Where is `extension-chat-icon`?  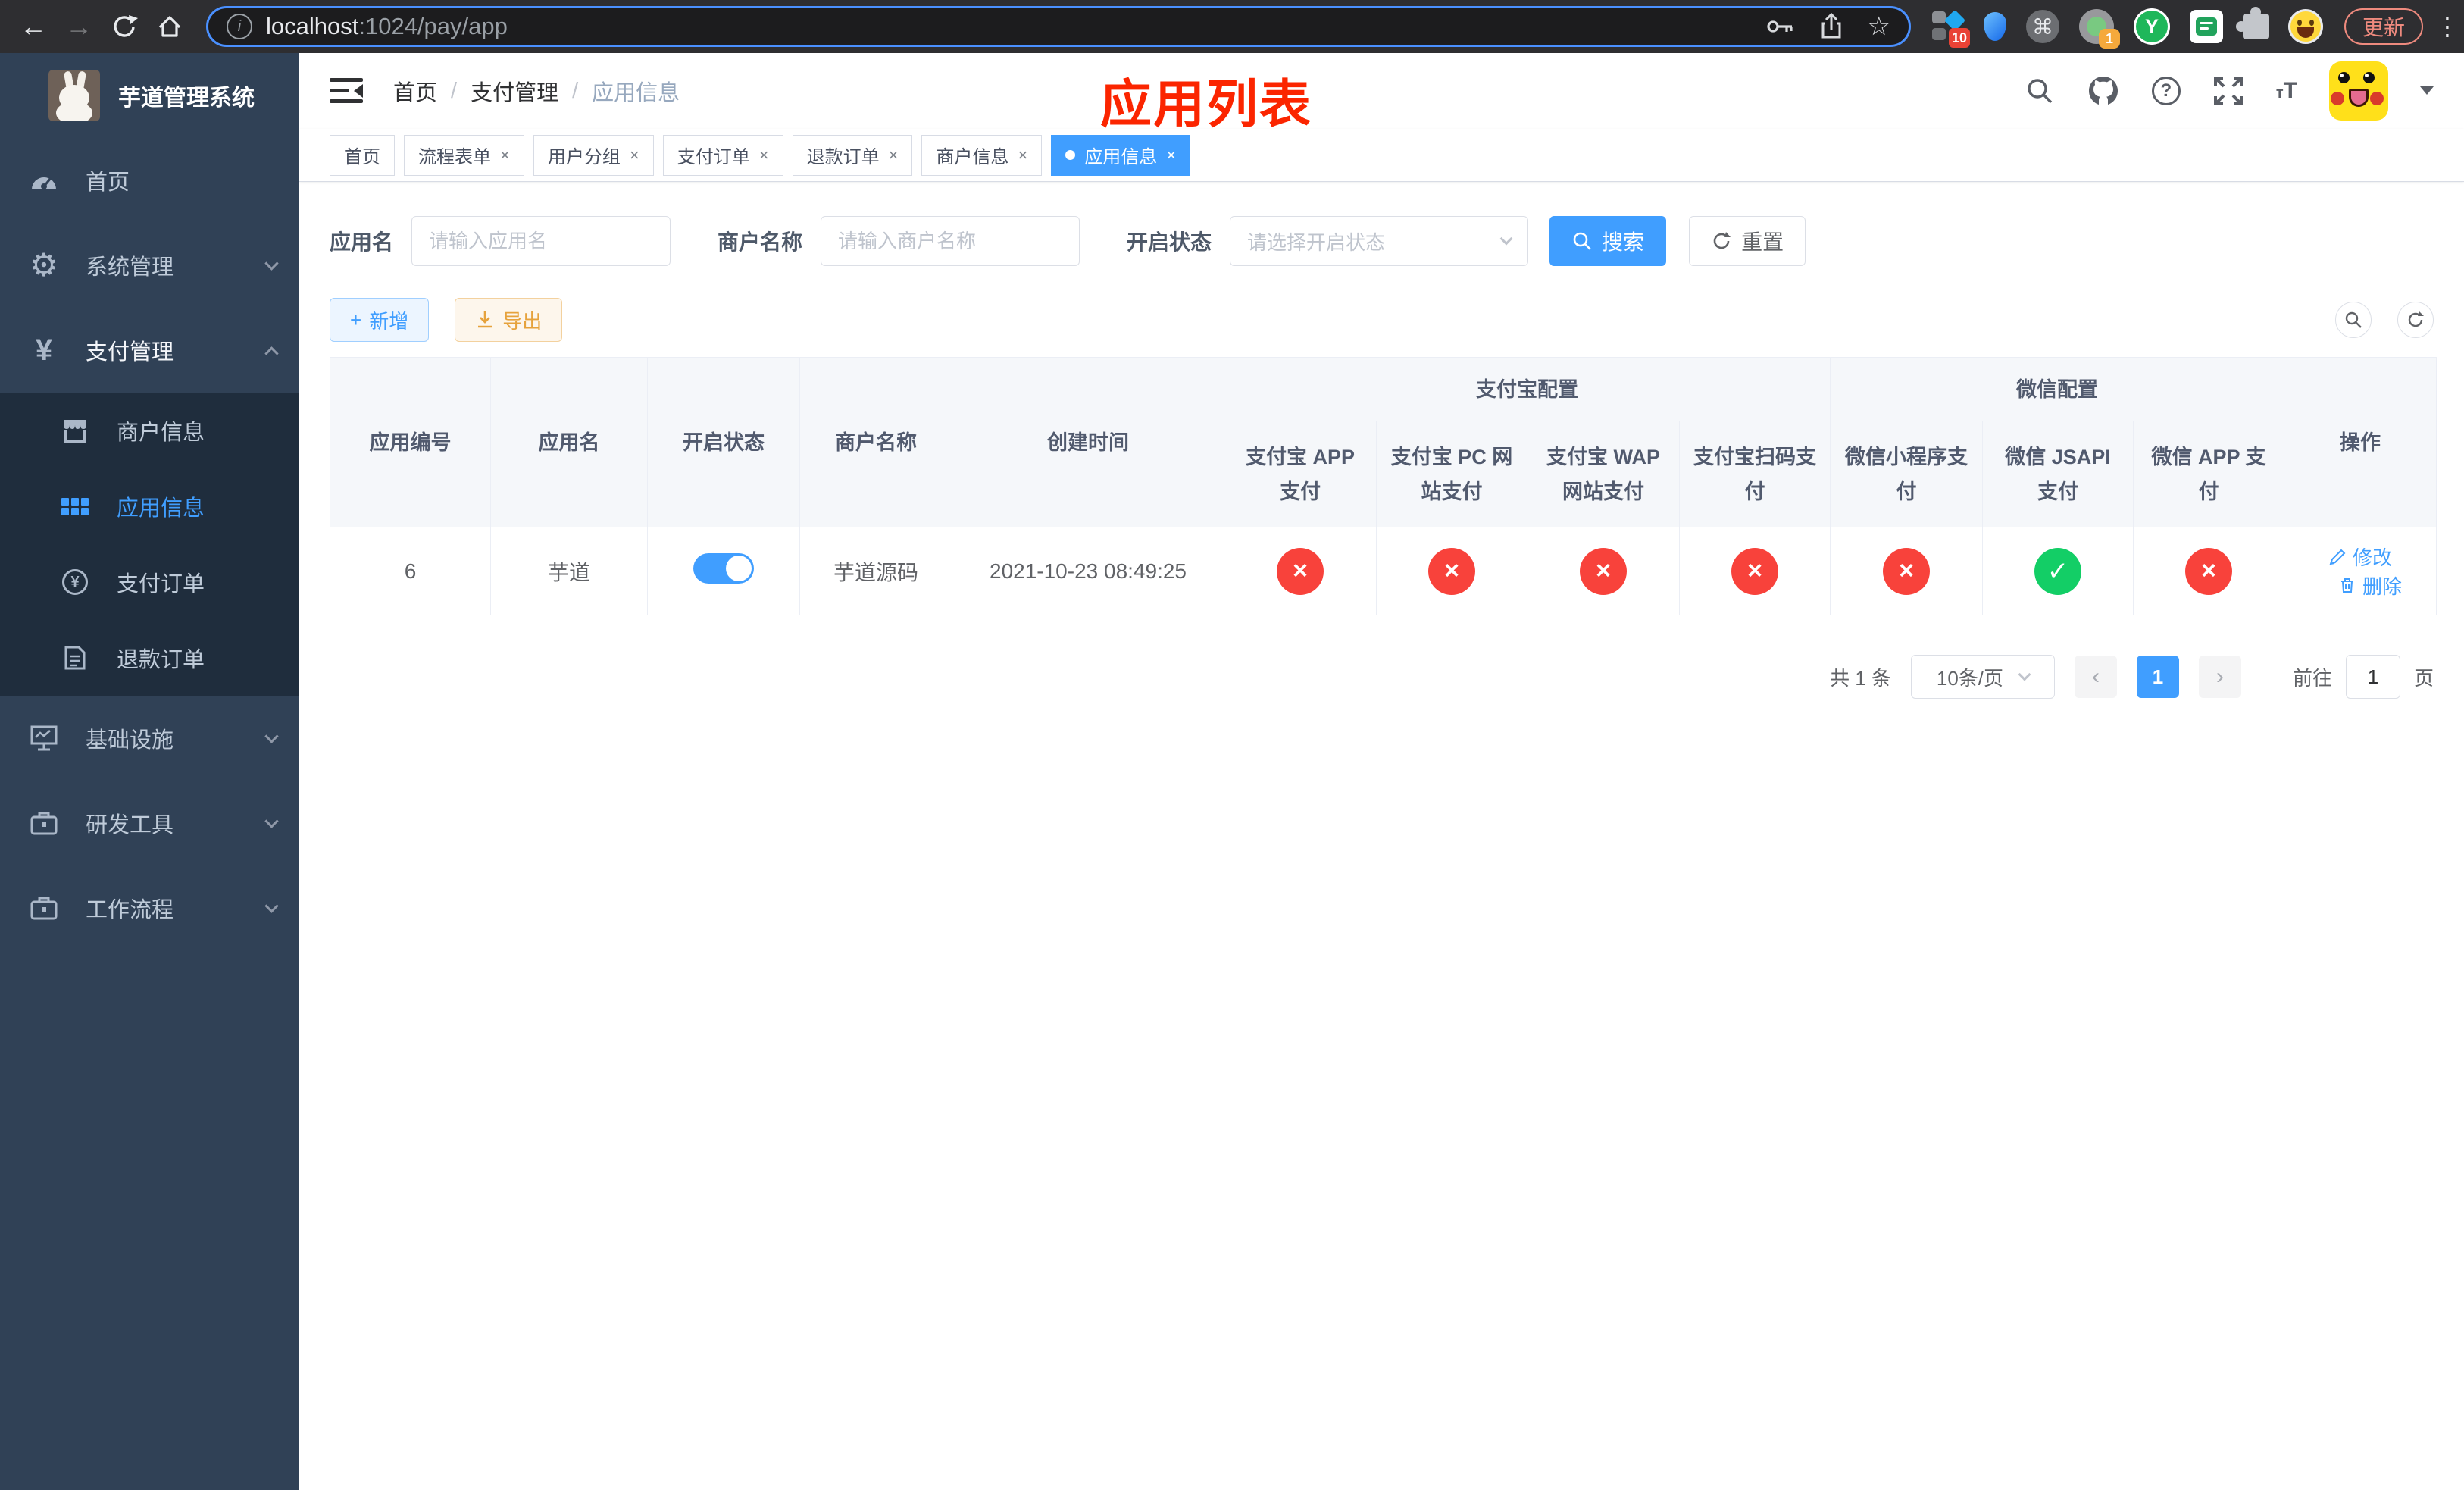 extension-chat-icon is located at coordinates (2206, 27).